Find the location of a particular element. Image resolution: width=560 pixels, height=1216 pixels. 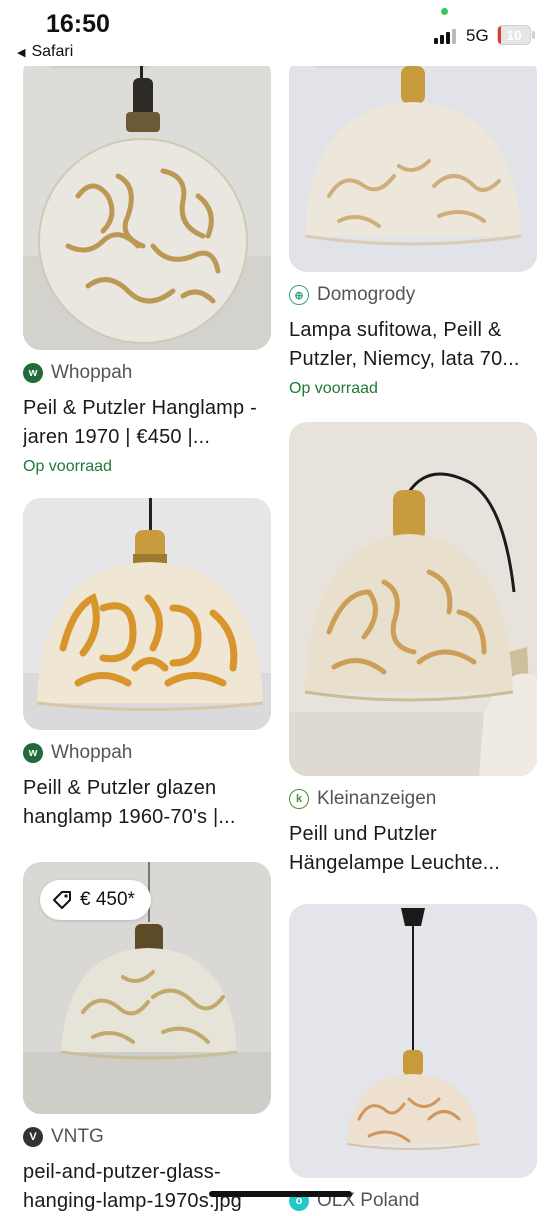

price-chip: € 450* is located at coordinates (95, 900).